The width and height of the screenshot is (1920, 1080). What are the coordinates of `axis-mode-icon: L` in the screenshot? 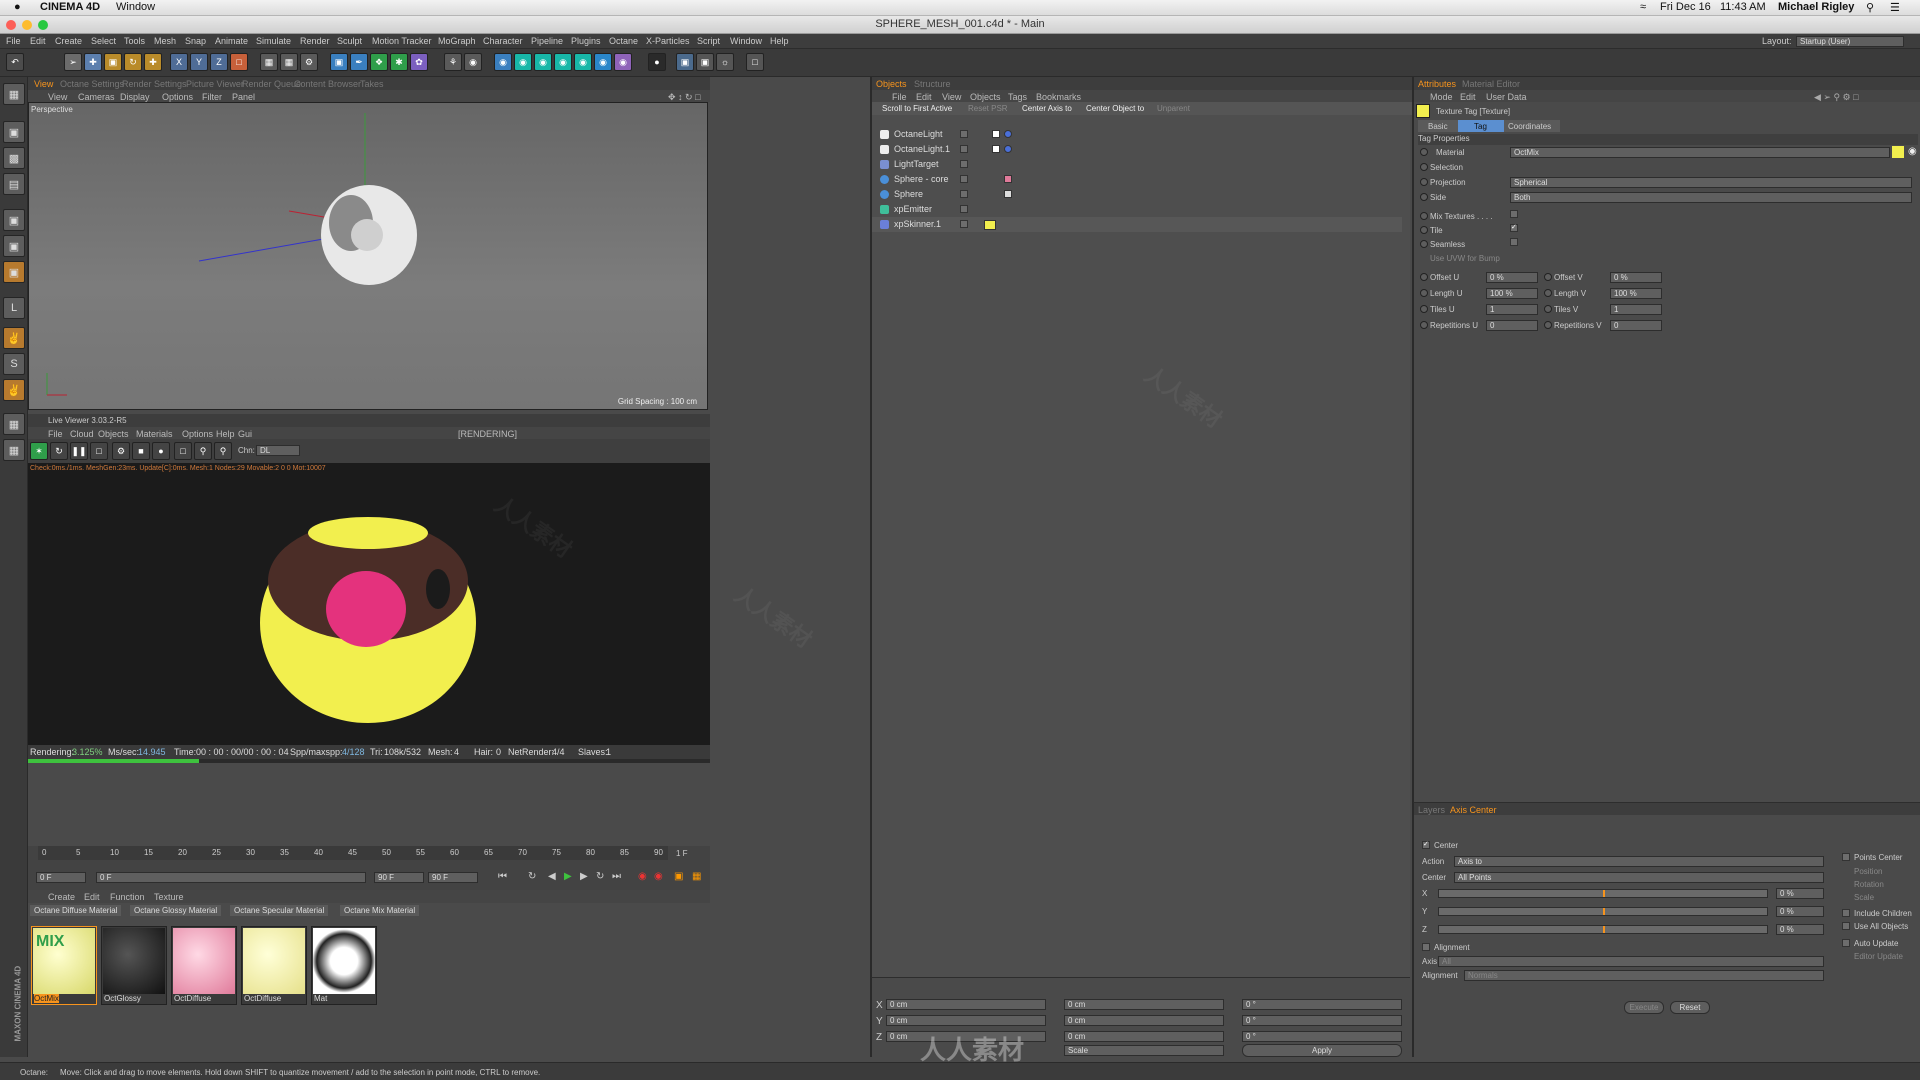 It's located at (14, 308).